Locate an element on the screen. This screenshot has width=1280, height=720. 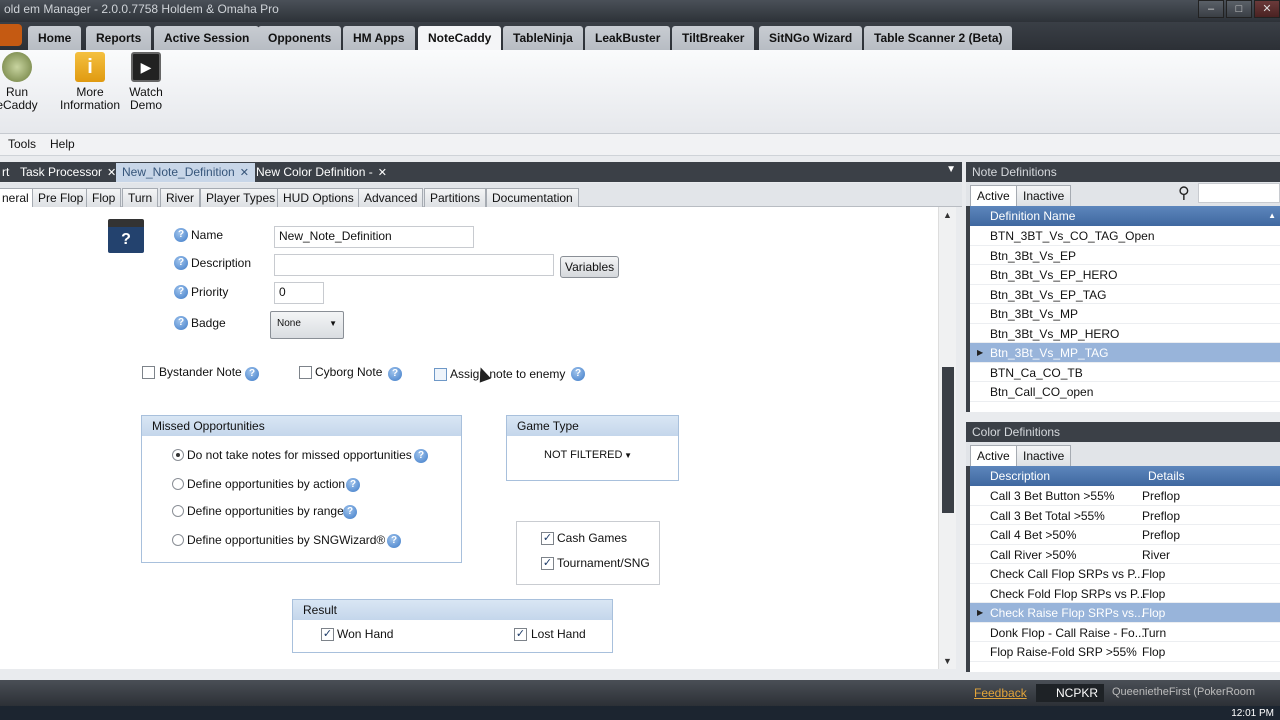
tab-tiltbreaker: TiltBreaker is located at coordinates (713, 38).